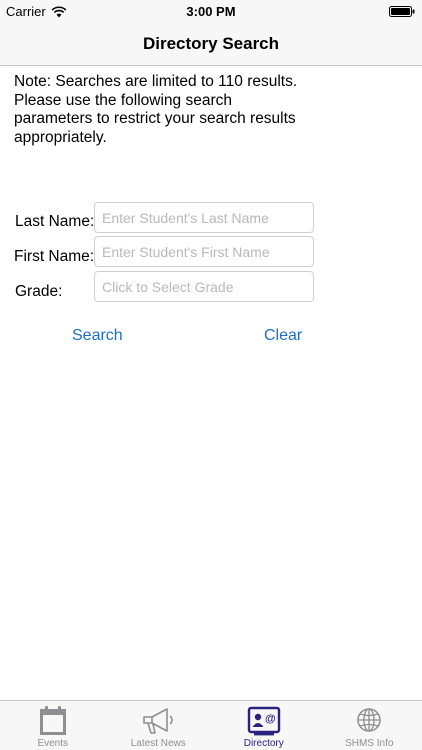 This screenshot has height=750, width=422. I want to click on navigation-bar: Directory Search, so click(211, 45).